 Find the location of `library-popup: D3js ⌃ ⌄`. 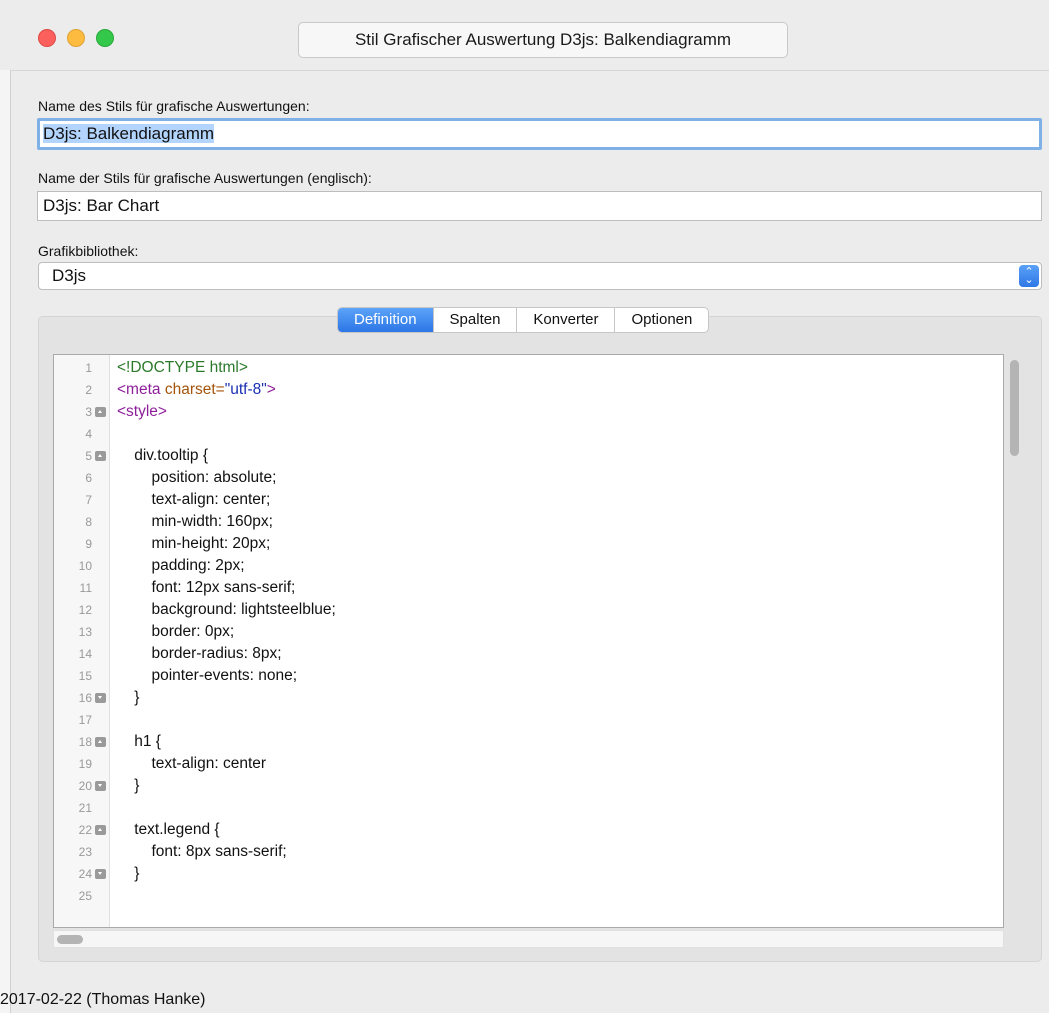

library-popup: D3js ⌃ ⌄ is located at coordinates (540, 276).